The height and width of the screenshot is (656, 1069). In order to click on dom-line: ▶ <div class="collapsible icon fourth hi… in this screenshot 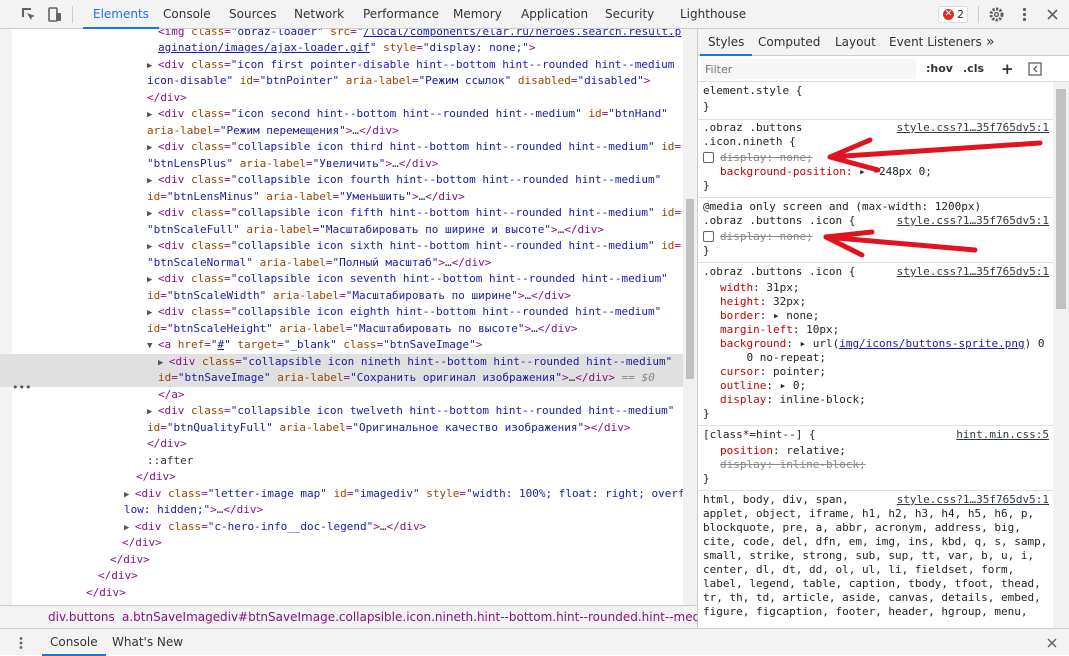, I will do `click(341, 180)`.